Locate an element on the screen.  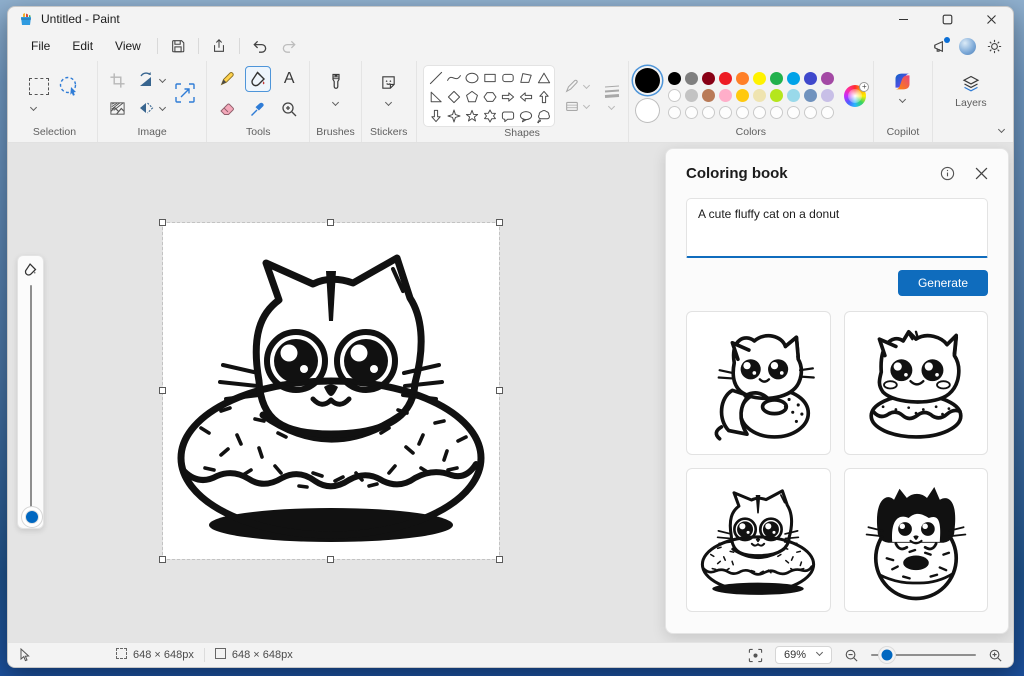
flip-icon is located at coordinates (146, 108).